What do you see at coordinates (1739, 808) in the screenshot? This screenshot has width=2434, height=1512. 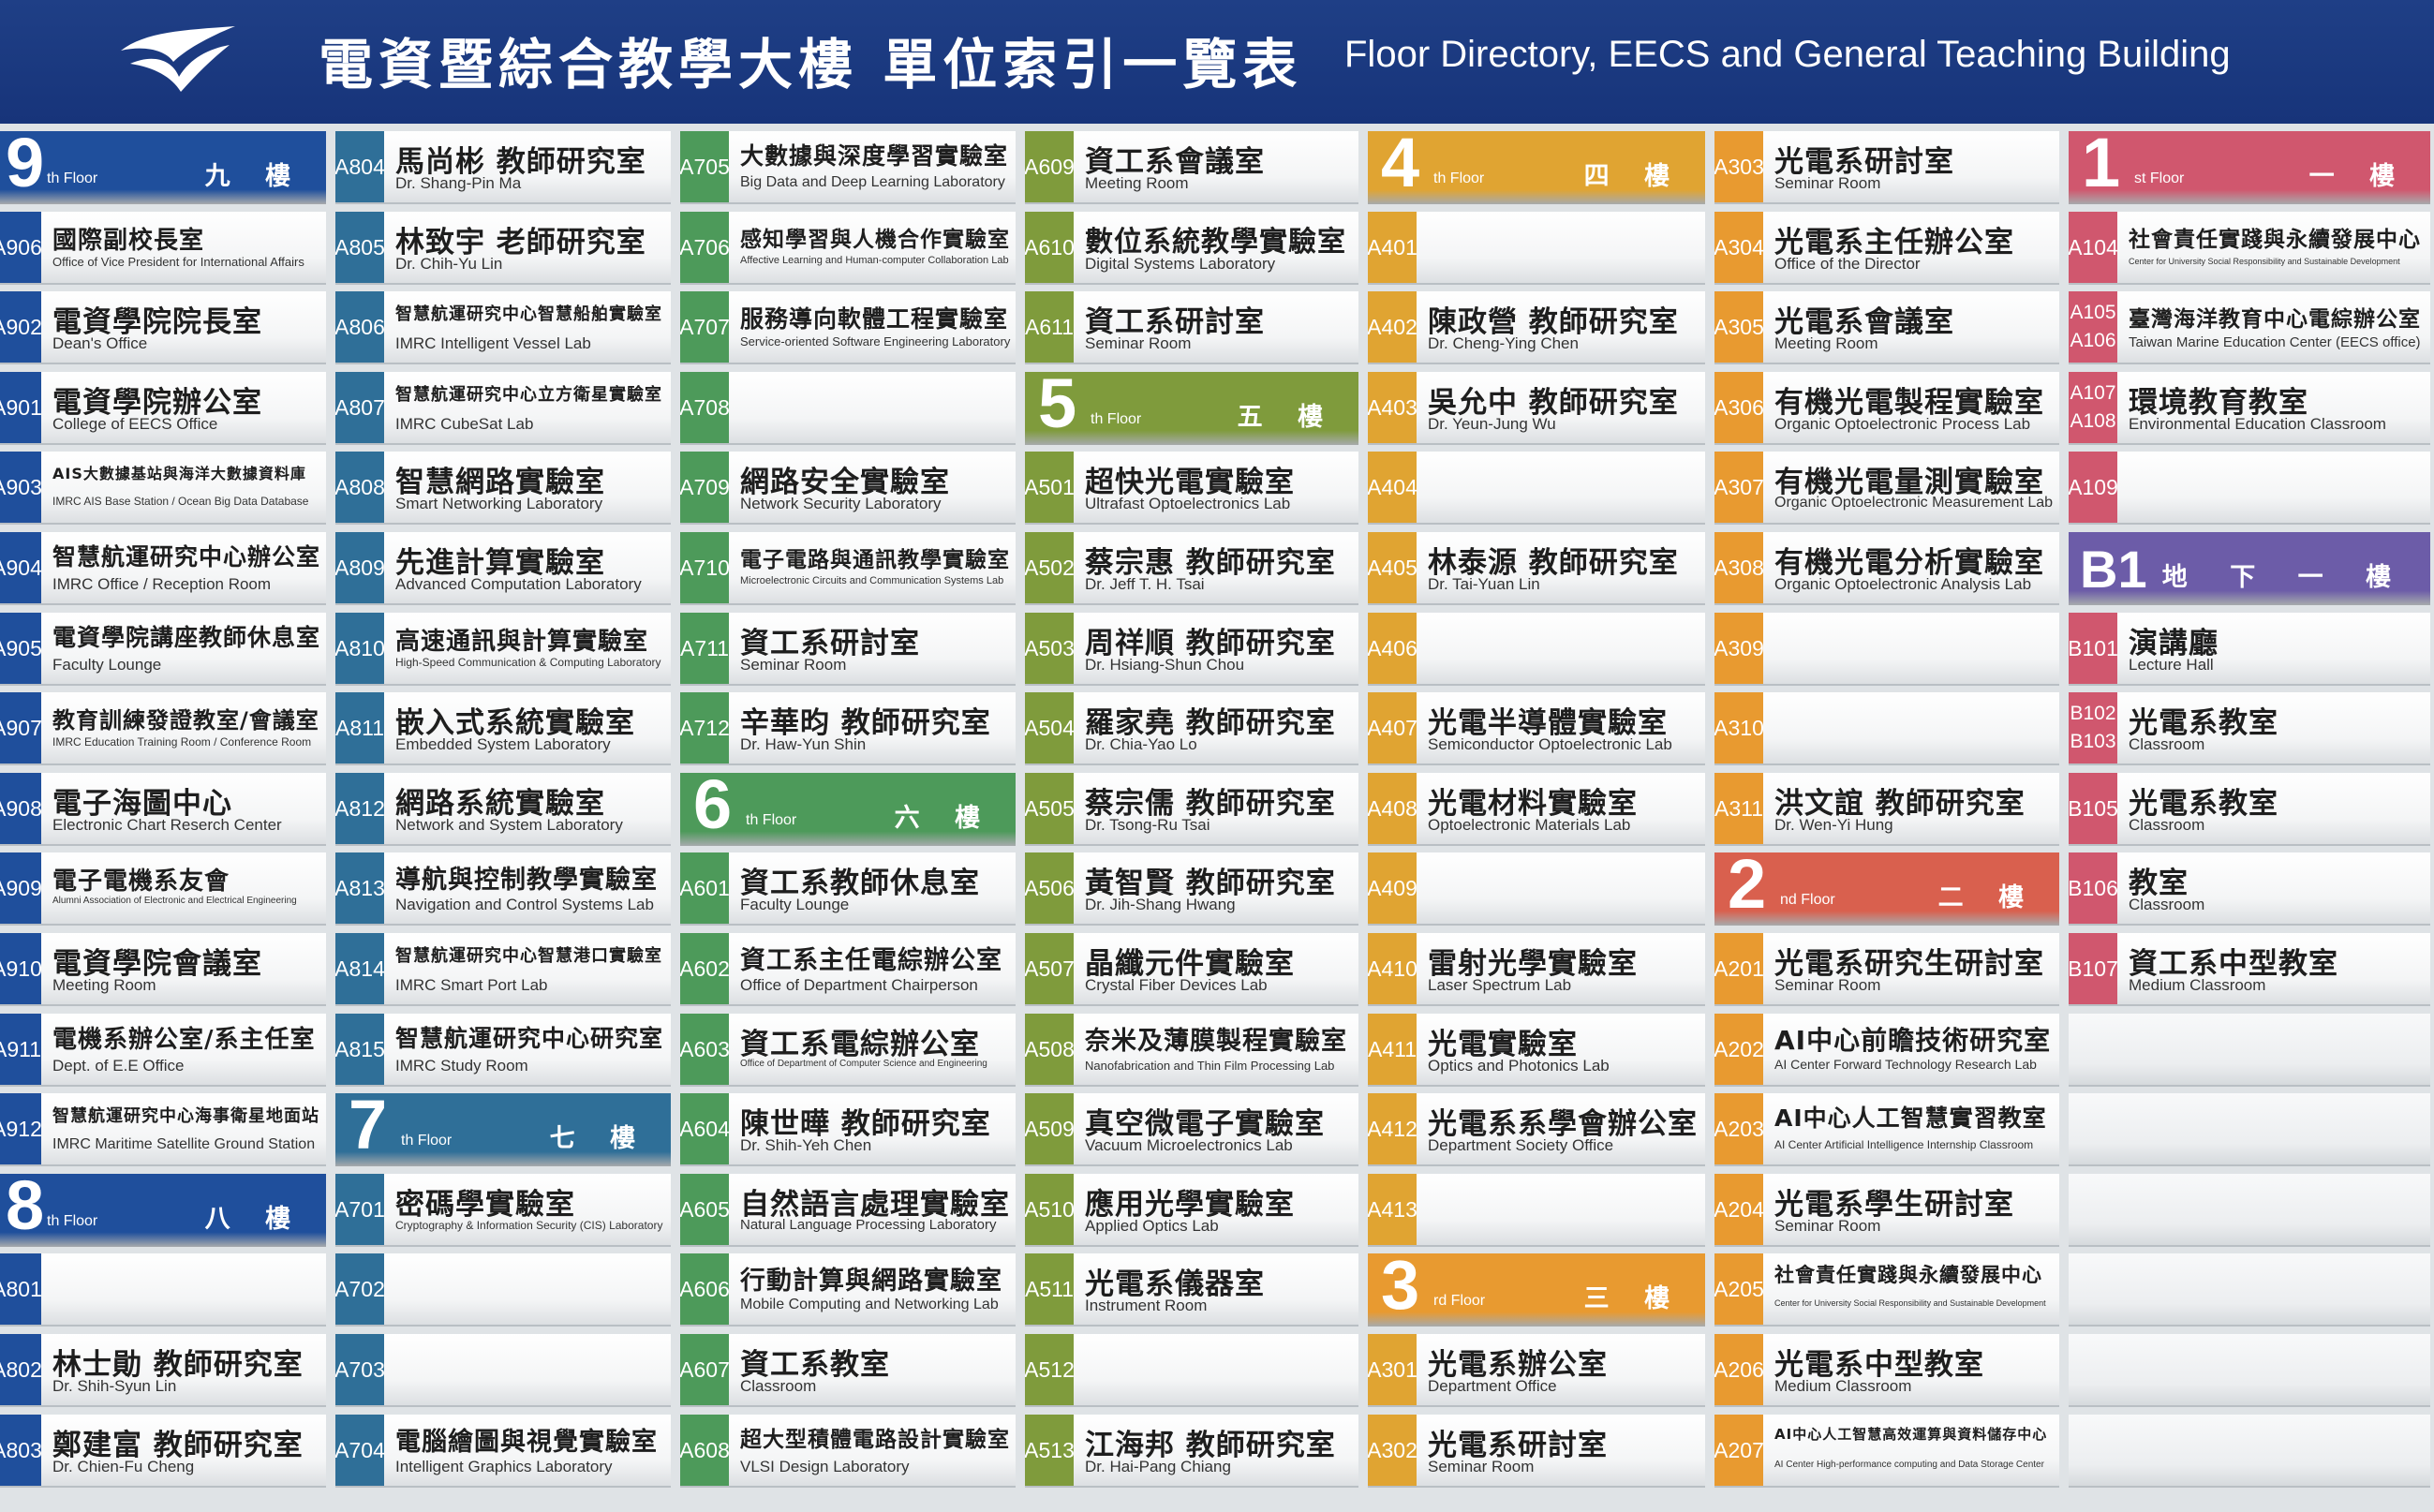 I see `room-code: A311` at bounding box center [1739, 808].